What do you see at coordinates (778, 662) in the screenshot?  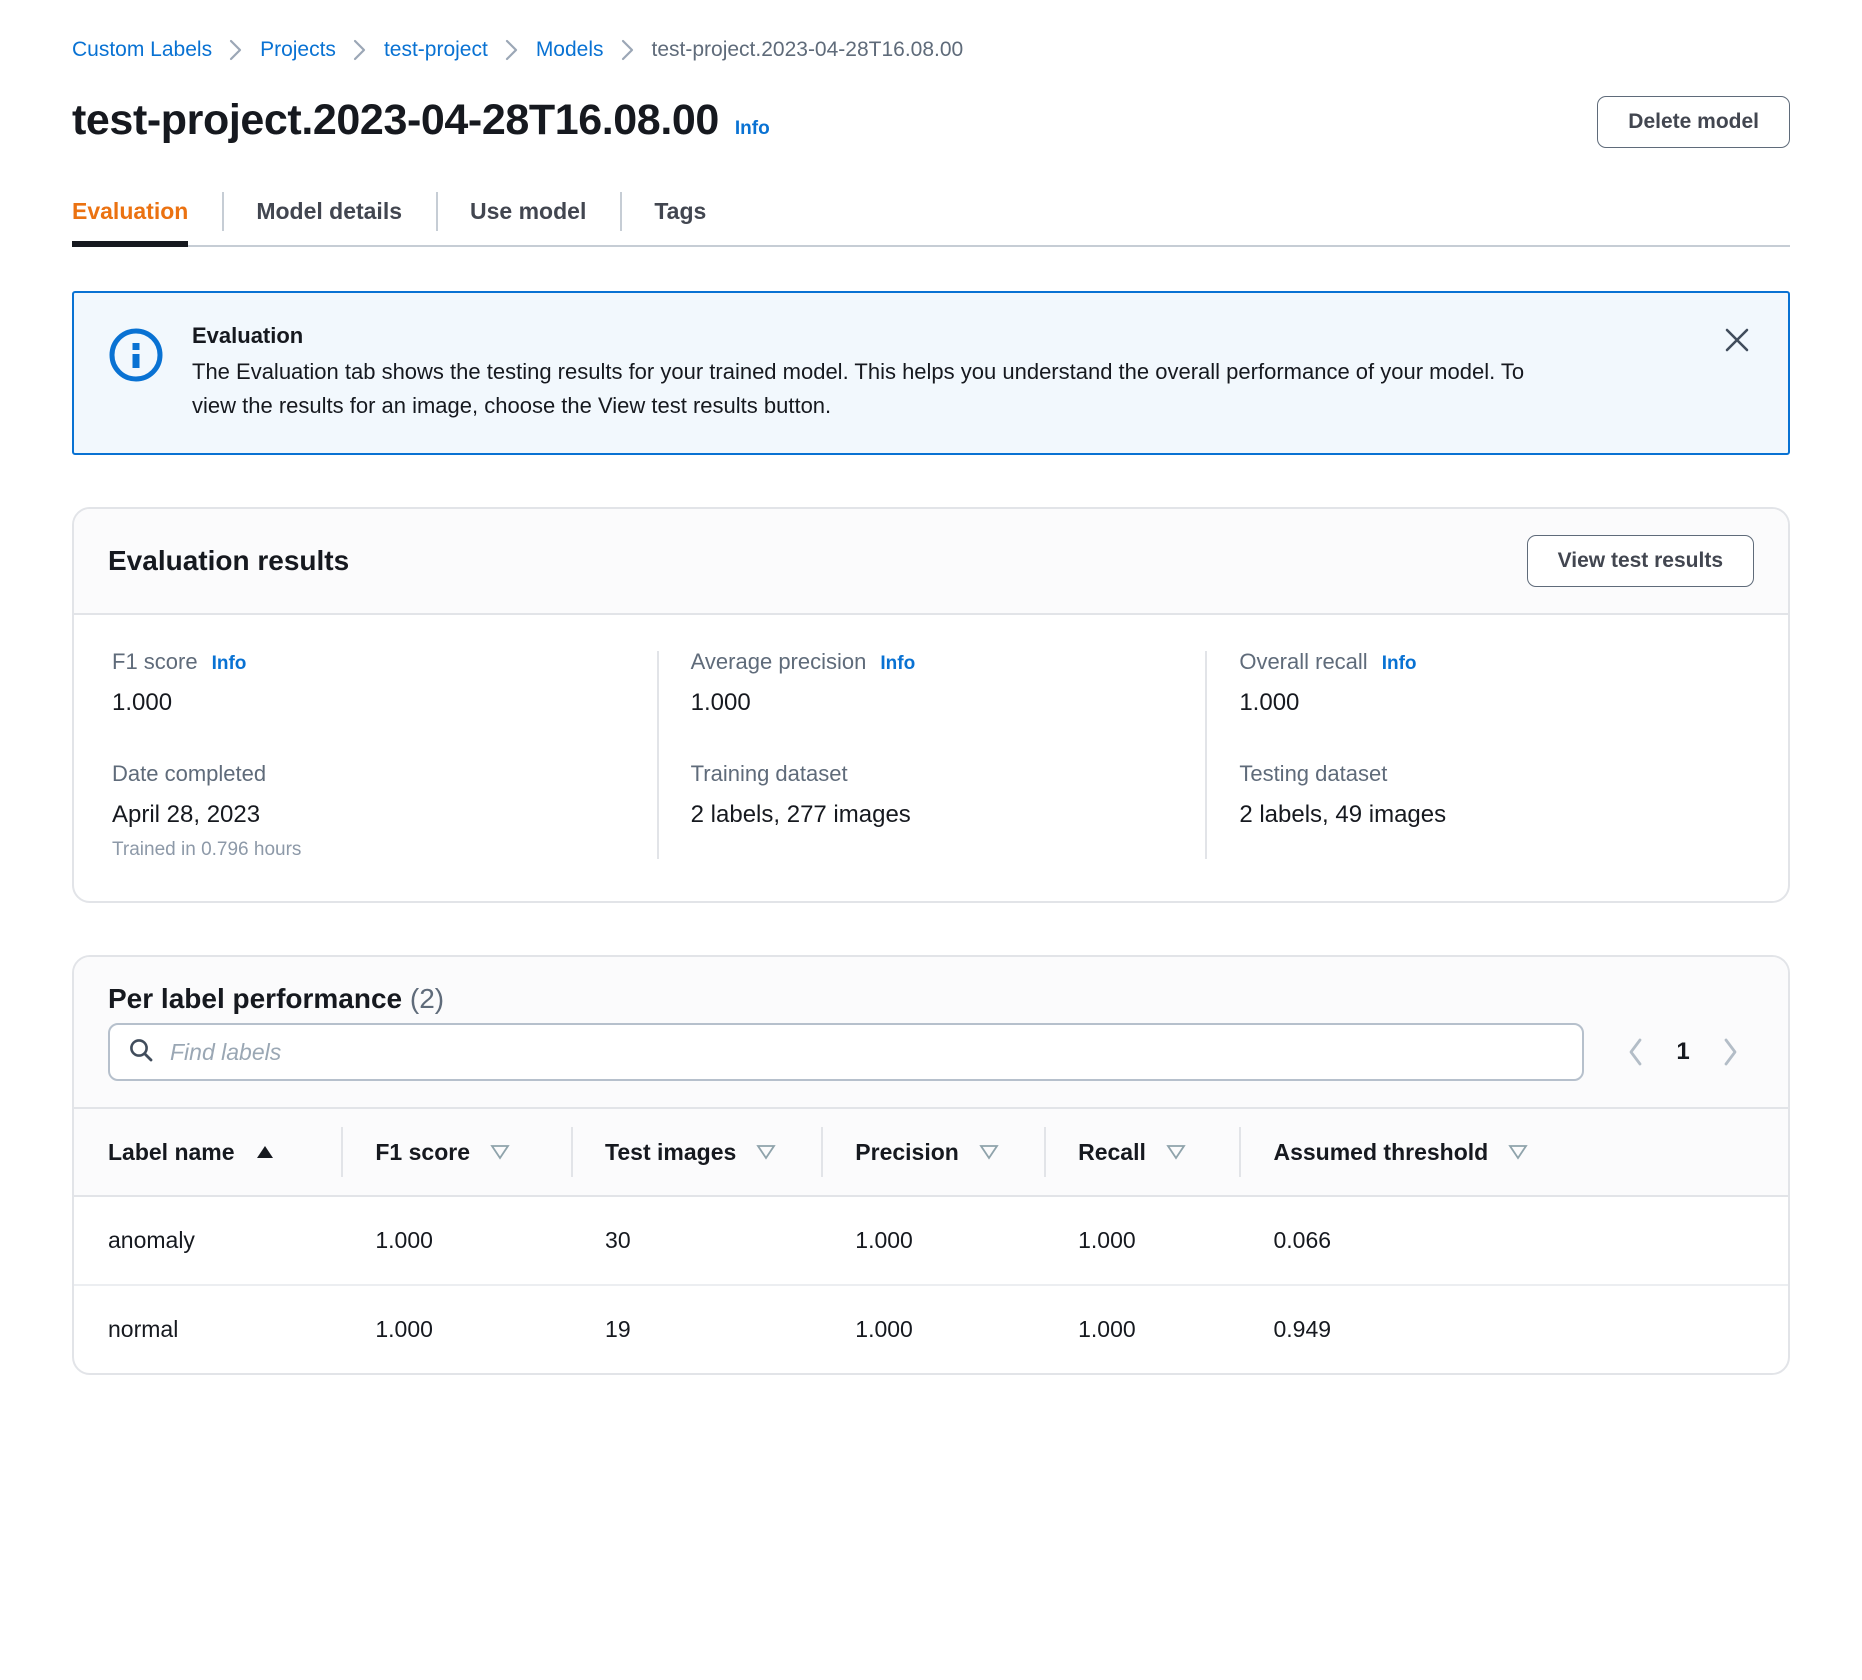 I see `metric-average-precision-label: Average precision` at bounding box center [778, 662].